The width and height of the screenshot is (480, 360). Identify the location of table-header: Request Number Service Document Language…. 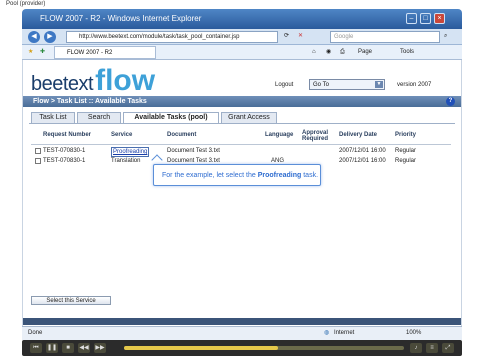
(241, 137).